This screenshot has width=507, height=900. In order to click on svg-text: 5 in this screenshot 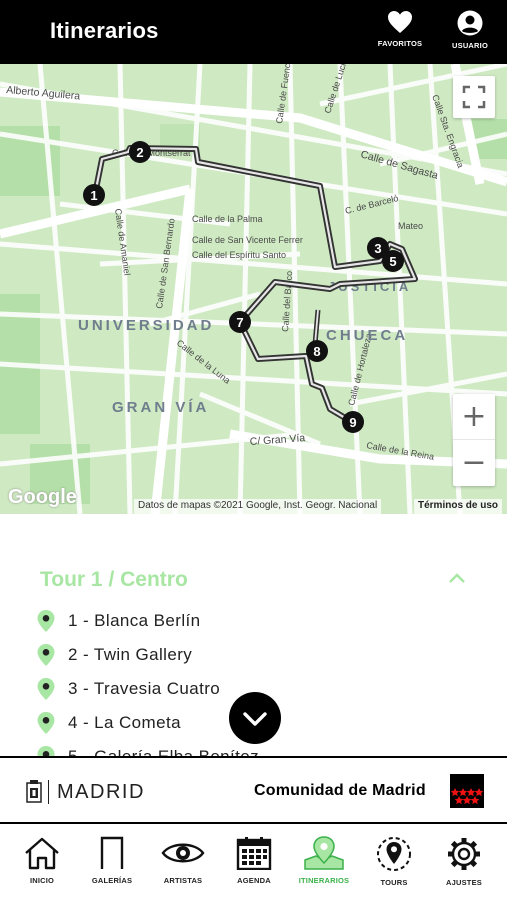, I will do `click(392, 261)`.